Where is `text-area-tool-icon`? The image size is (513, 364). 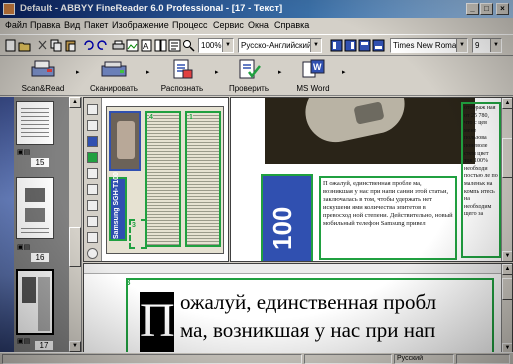
text-area-tool-icon is located at coordinates (92, 125).